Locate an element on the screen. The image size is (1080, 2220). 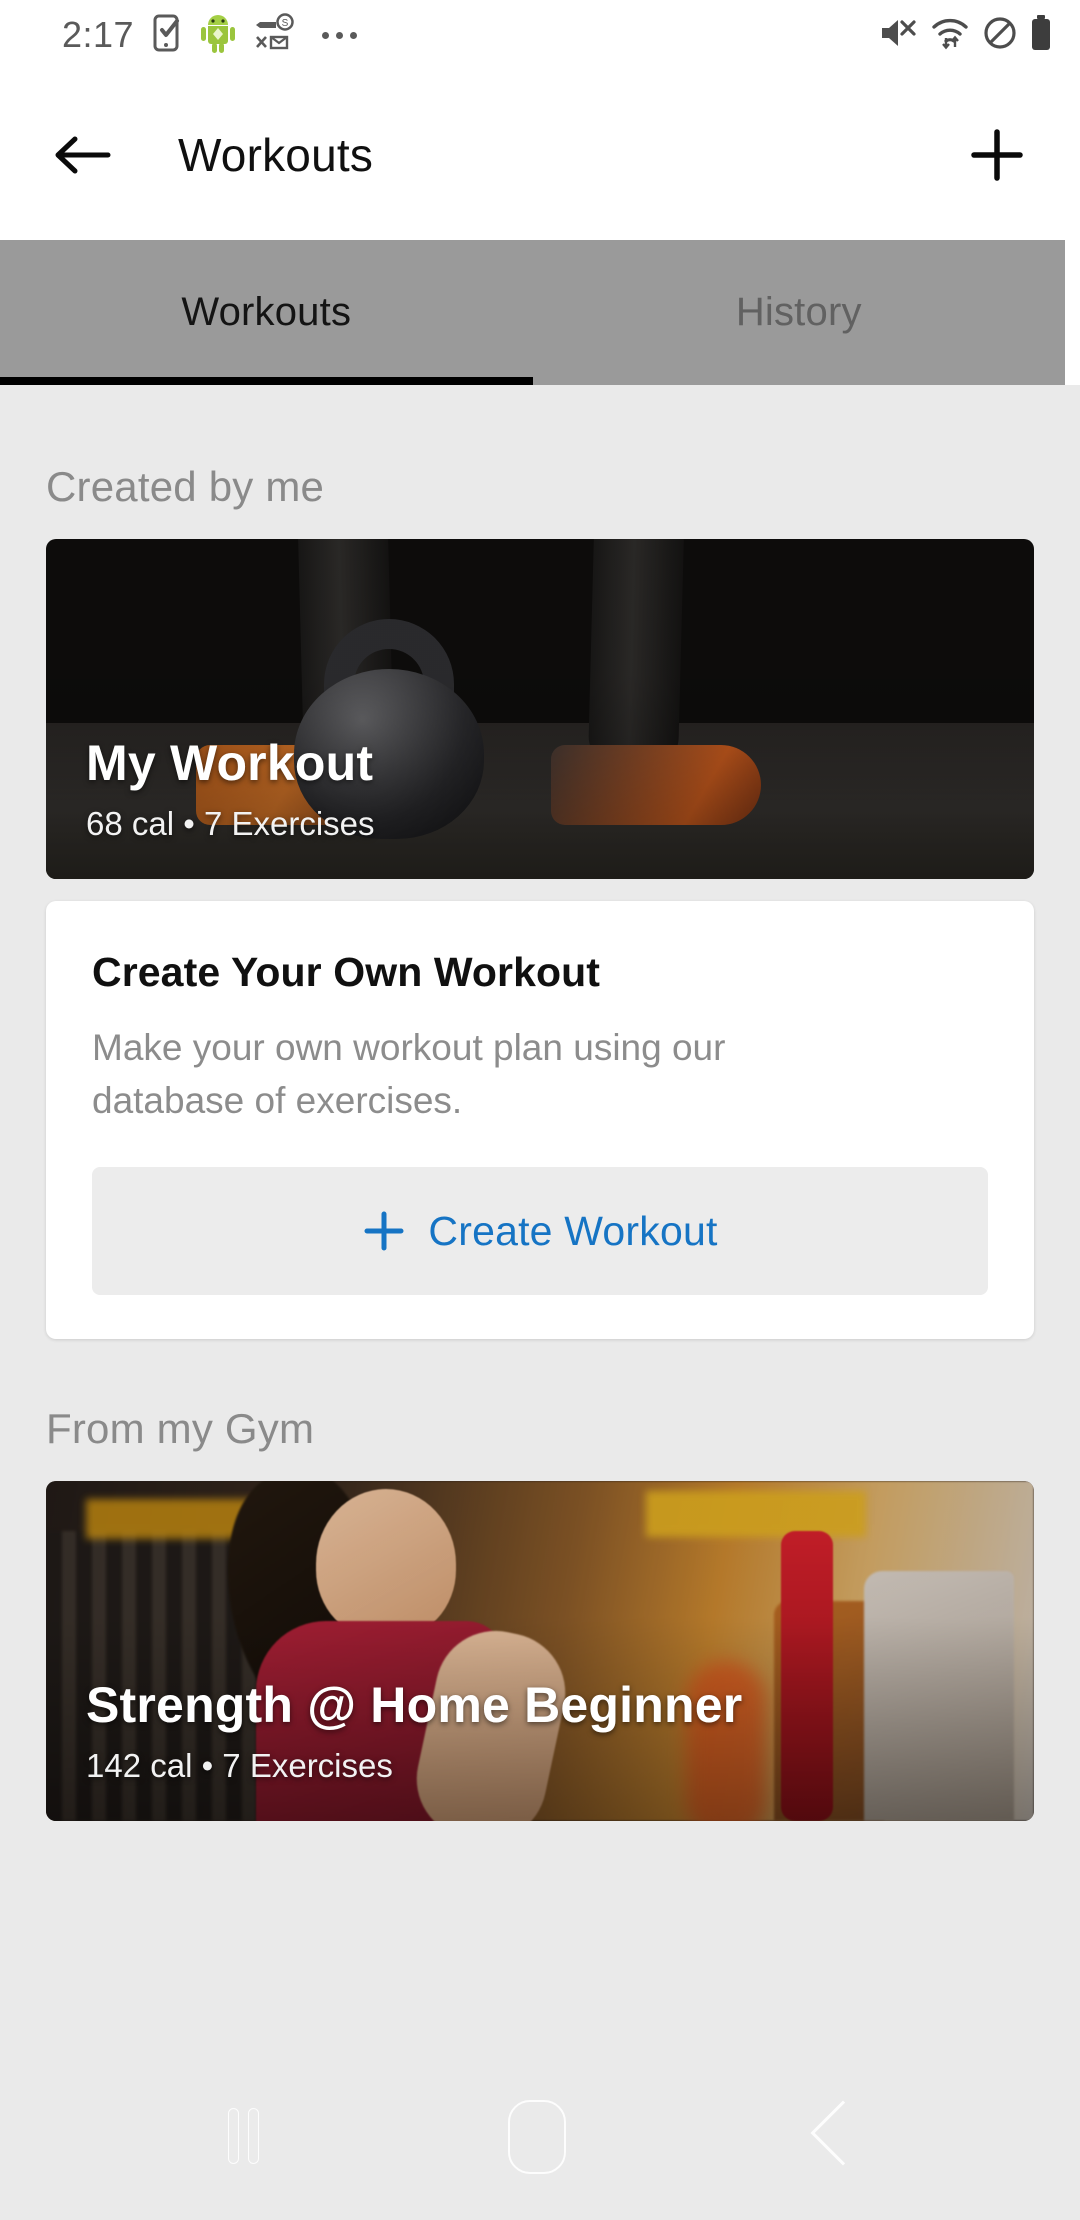
back-arrow-icon is located at coordinates (83, 155).